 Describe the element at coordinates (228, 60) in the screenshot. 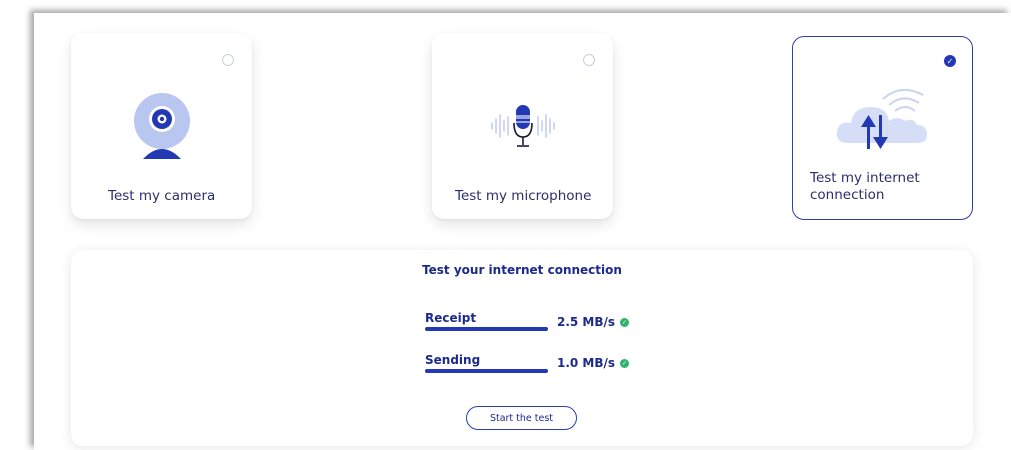

I see `camera-radio` at that location.